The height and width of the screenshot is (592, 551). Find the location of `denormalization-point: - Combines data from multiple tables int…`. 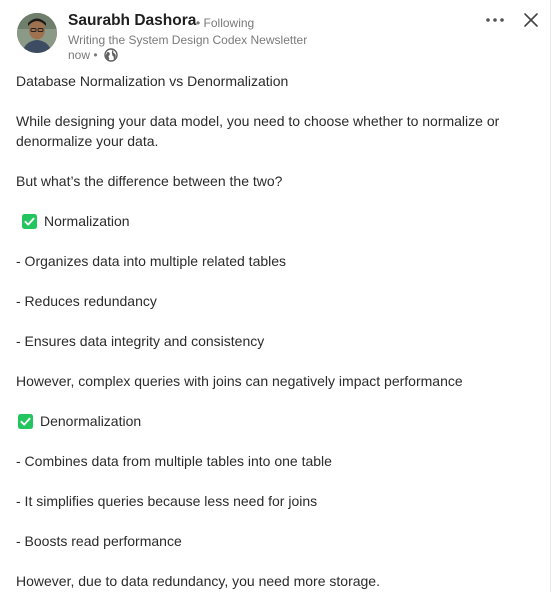

denormalization-point: - Combines data from multiple tables int… is located at coordinates (174, 461).